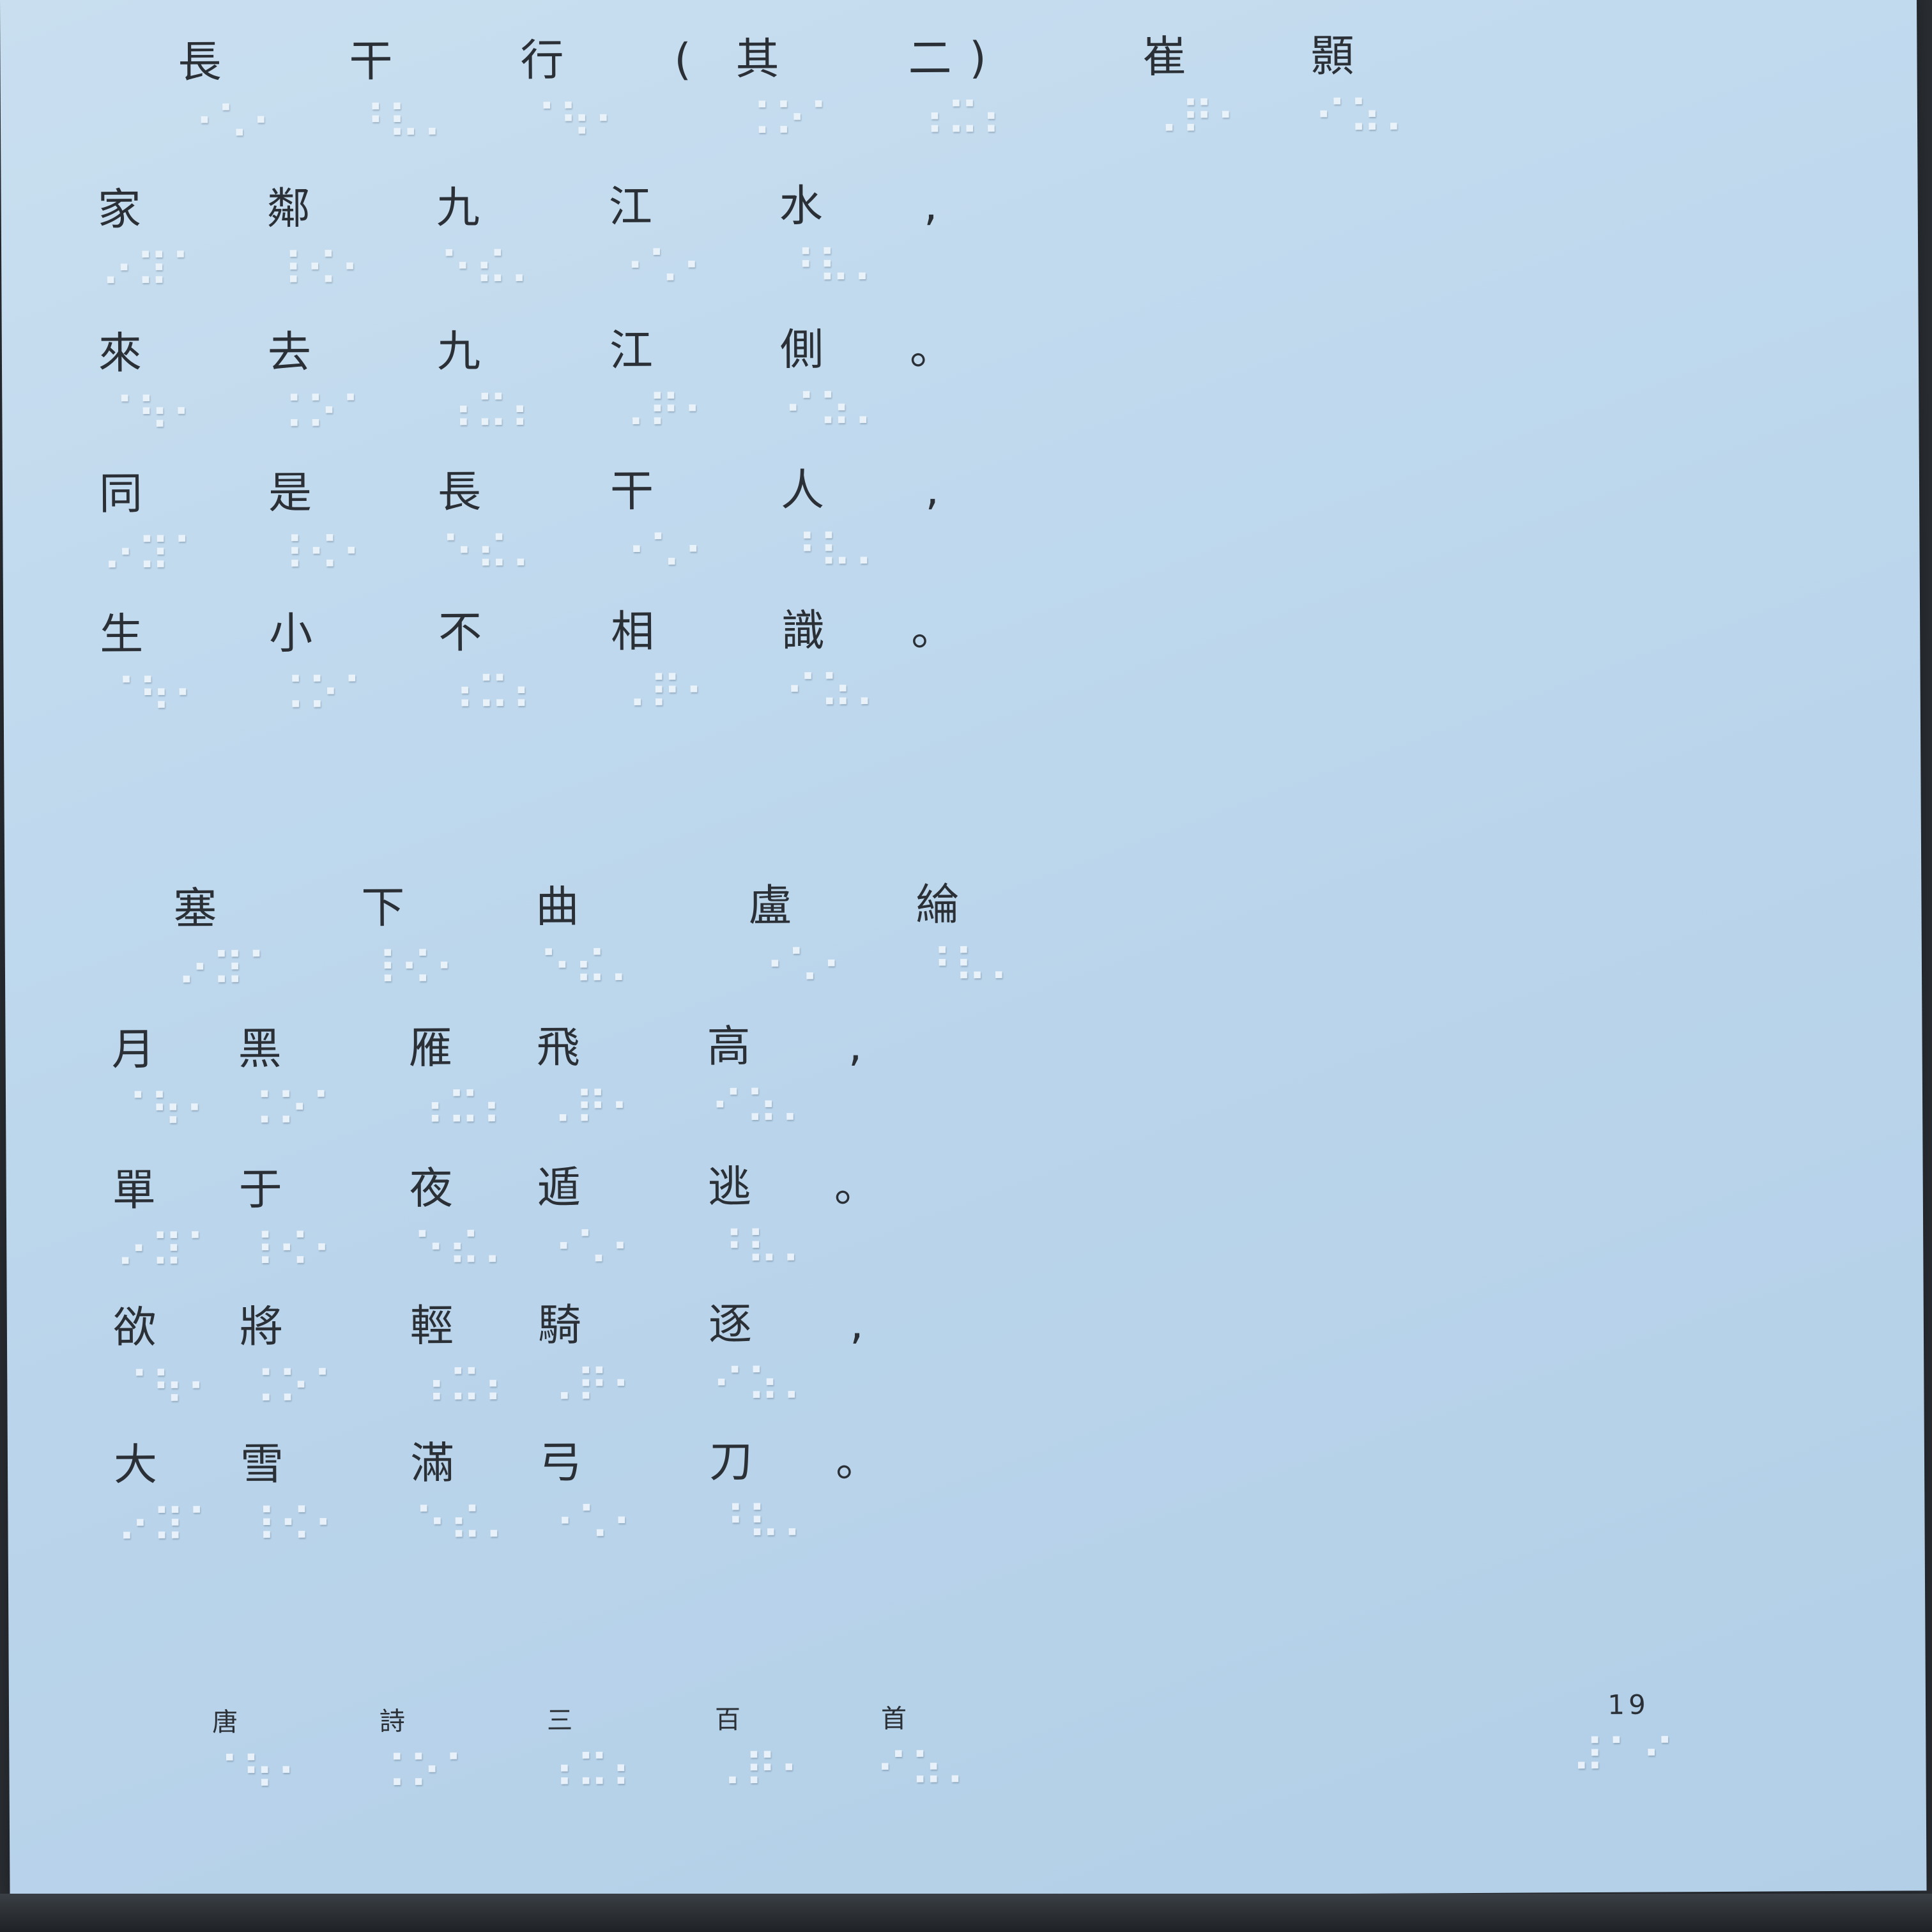  Describe the element at coordinates (959, 241) in the screenshot. I see `poem1-line: 家 ⠔⠽⠁ 鄰 ⠸⠪⠂ 九 ⠑⠮⠄ 江 ⠐⠡⠂ 水 ⠘⠧⠄,` at that location.